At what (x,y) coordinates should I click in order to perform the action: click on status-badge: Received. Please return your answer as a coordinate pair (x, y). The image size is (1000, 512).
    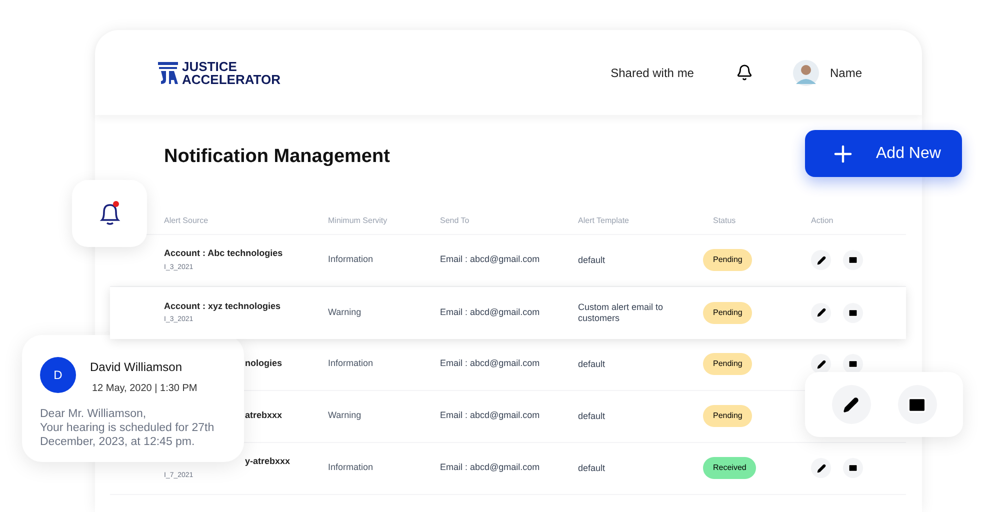
    Looking at the image, I should click on (729, 468).